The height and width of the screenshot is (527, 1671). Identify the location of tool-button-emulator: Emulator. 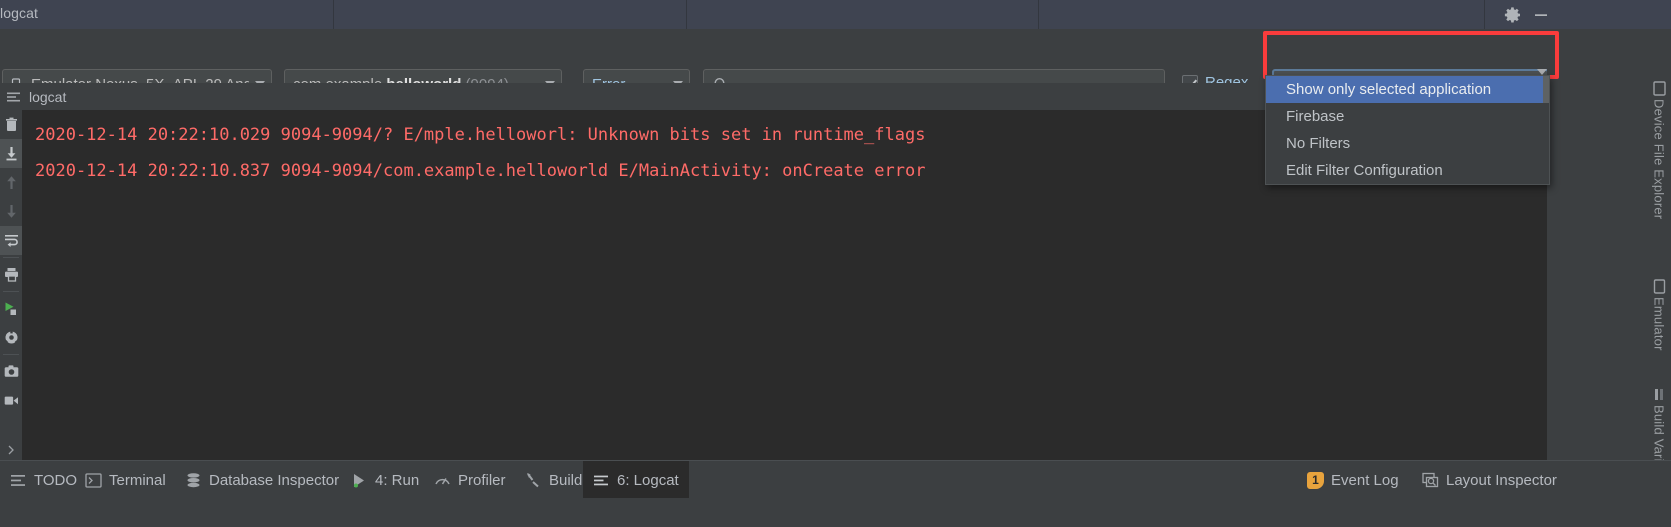
(1659, 315).